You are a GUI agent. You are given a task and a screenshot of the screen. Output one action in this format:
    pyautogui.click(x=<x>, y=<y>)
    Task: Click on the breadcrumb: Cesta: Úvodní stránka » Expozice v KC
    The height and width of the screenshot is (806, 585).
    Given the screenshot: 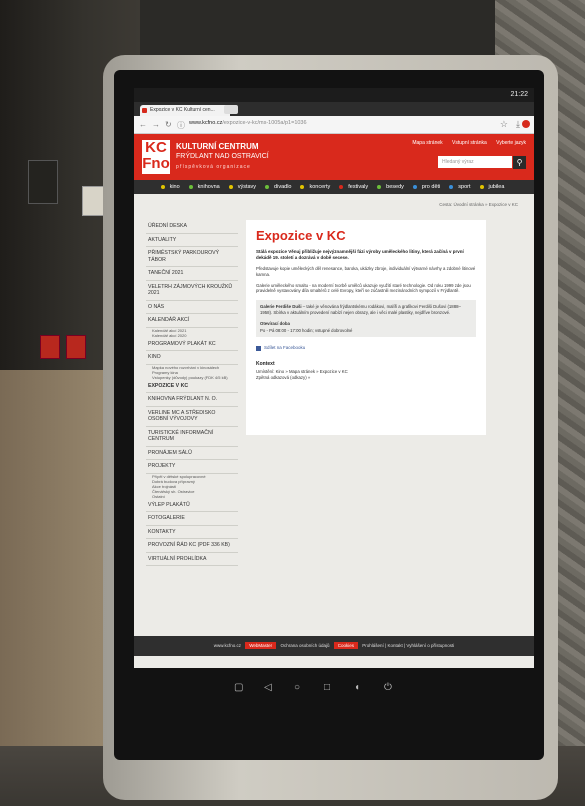 What is the action you would take?
    pyautogui.click(x=478, y=204)
    